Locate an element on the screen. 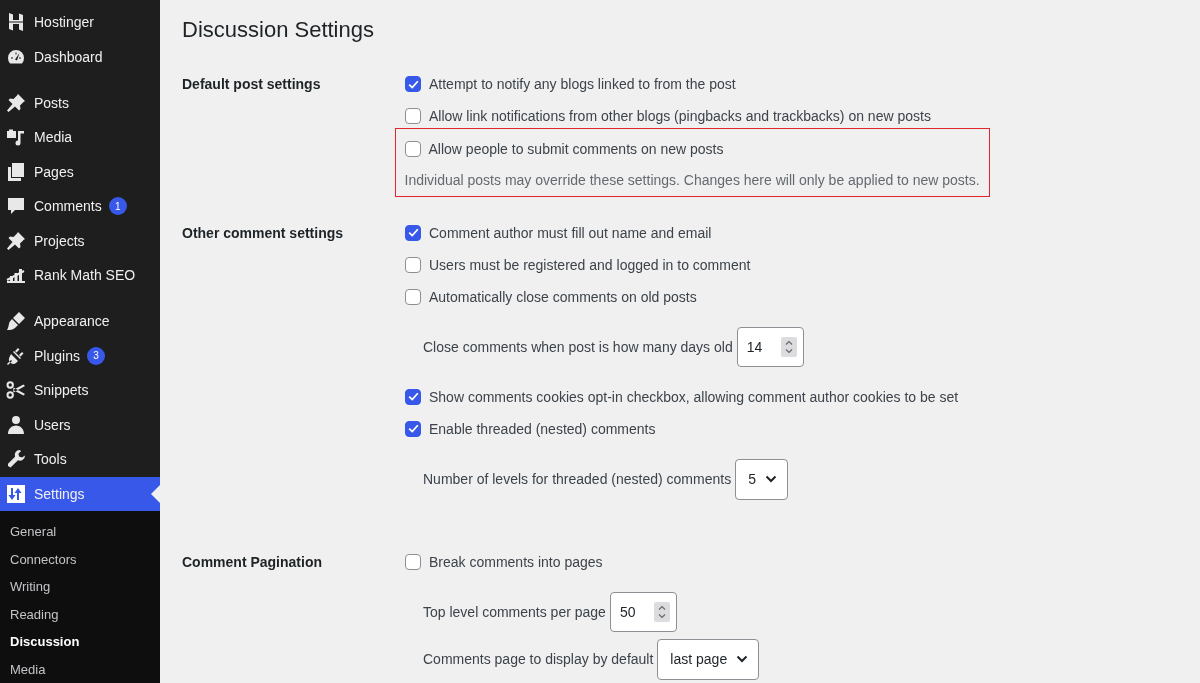 The width and height of the screenshot is (1200, 683). checkbox-label: Automatically close comments on old posts is located at coordinates (563, 297).